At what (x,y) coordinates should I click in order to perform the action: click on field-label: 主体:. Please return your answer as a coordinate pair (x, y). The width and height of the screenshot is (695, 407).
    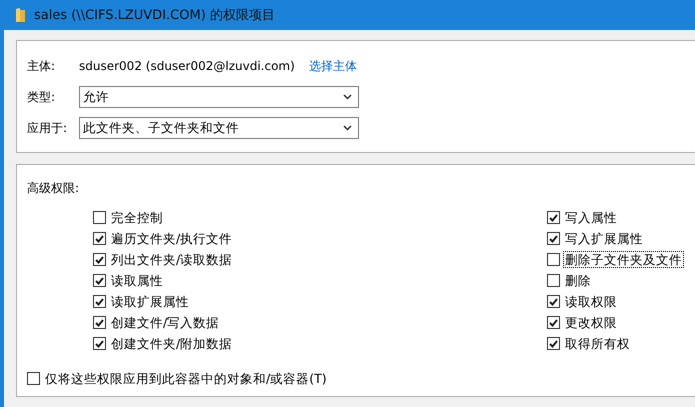
    Looking at the image, I should click on (41, 66).